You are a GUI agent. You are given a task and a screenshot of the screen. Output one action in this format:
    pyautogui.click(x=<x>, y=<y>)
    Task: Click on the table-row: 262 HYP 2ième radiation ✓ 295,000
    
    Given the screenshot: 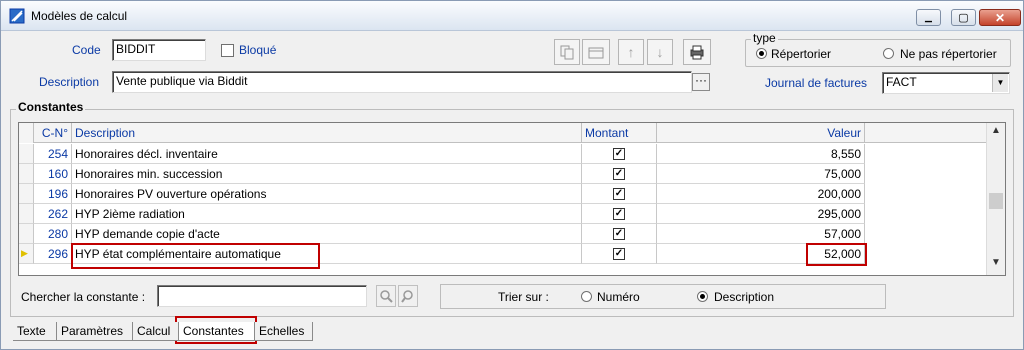 What is the action you would take?
    pyautogui.click(x=502, y=214)
    